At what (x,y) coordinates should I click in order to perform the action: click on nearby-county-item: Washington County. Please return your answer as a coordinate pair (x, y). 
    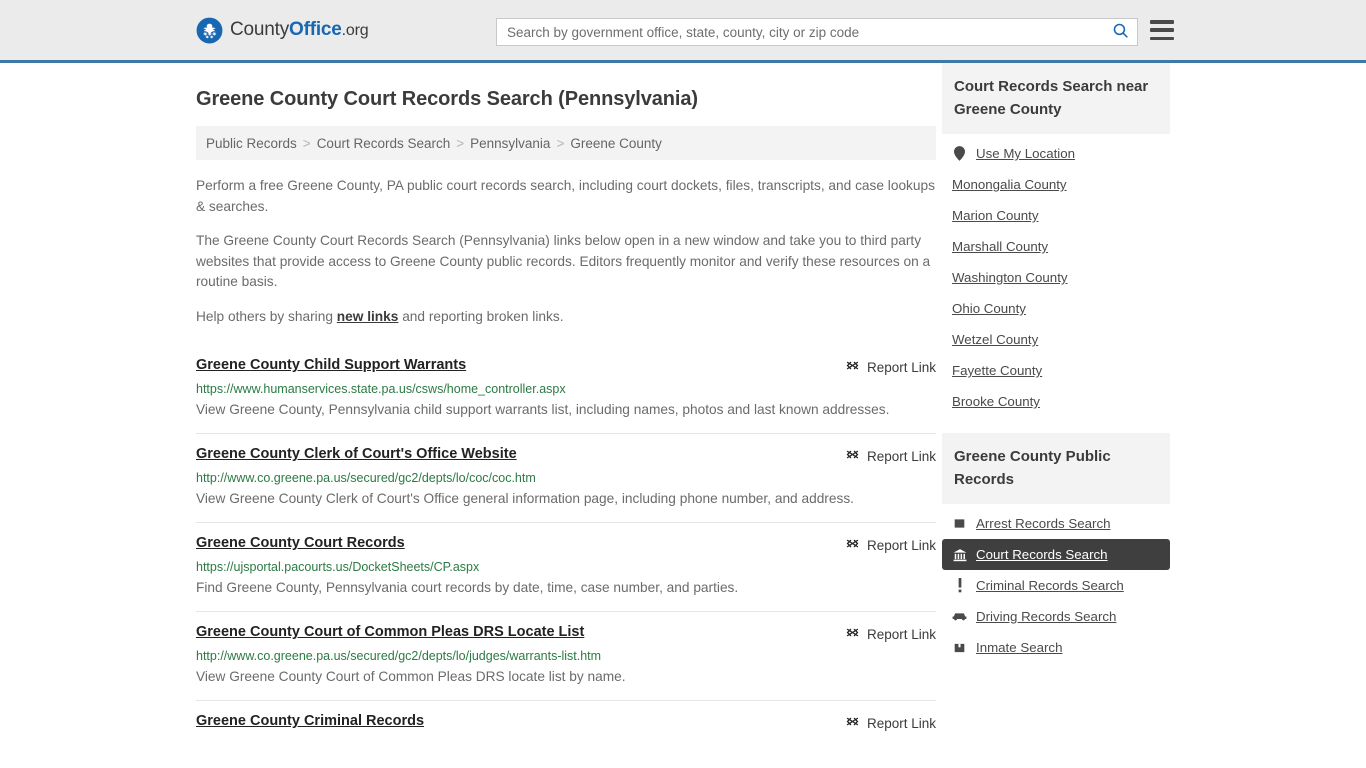
    Looking at the image, I should click on (1056, 277).